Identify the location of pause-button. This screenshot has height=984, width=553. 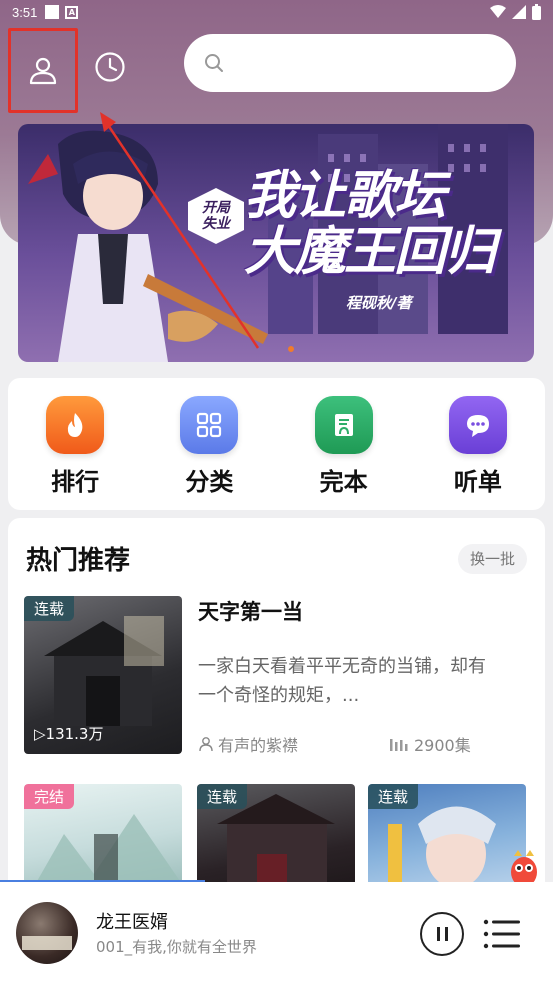
(442, 934).